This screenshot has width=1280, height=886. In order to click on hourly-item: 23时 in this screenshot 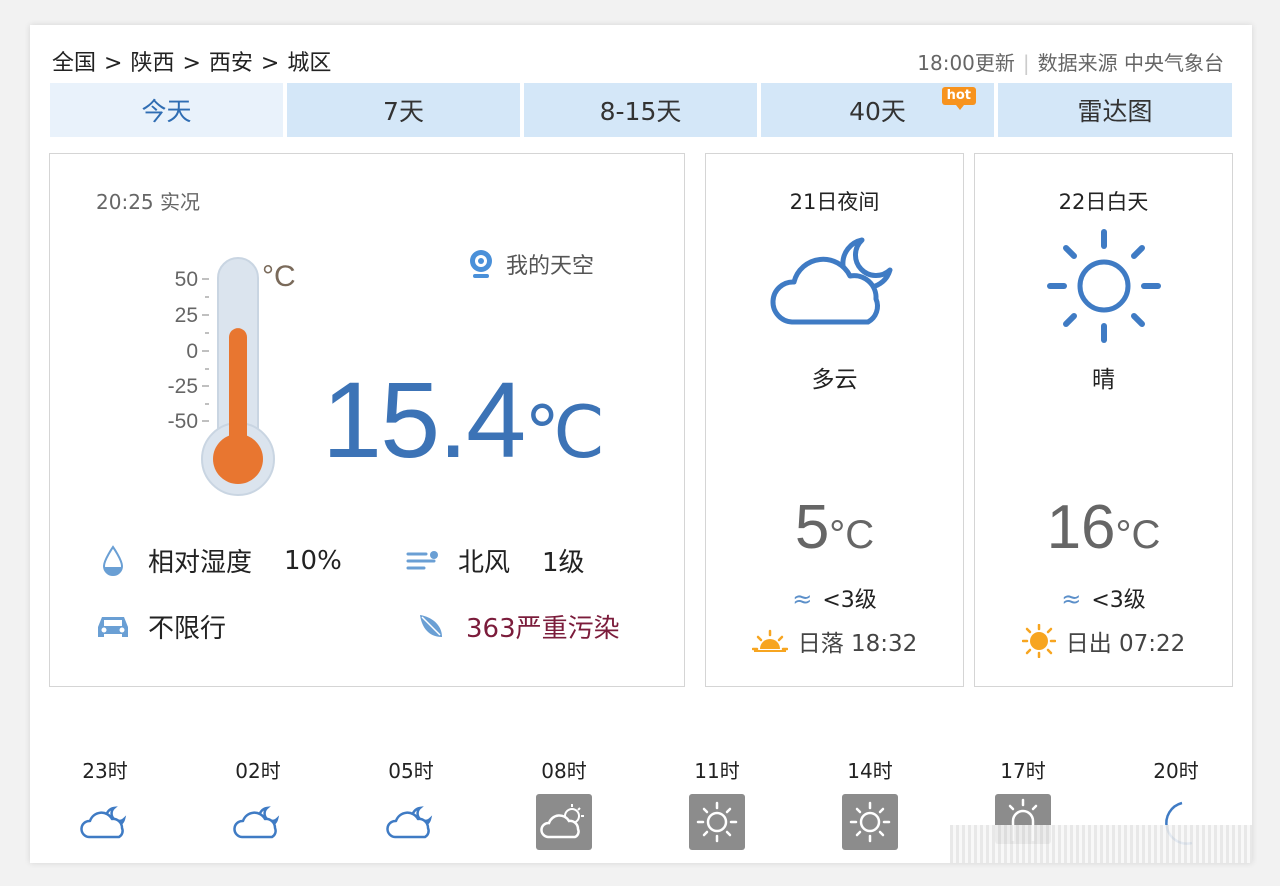, I will do `click(105, 802)`.